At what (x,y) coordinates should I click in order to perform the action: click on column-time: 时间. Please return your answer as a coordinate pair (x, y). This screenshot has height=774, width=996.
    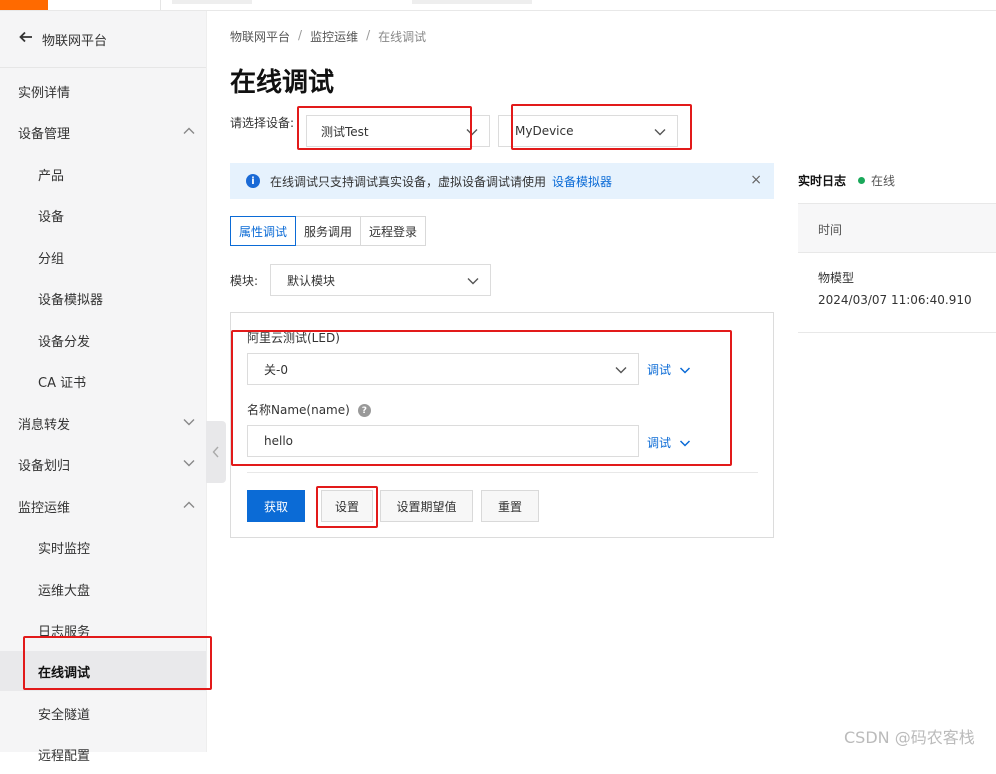
    Looking at the image, I should click on (830, 230).